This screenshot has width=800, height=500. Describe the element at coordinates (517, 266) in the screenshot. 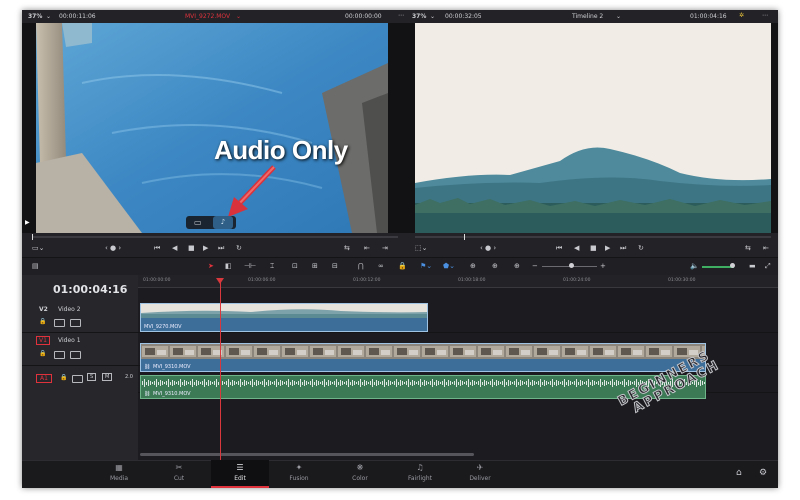

I see `zoom-custom-icon: ⊕` at that location.